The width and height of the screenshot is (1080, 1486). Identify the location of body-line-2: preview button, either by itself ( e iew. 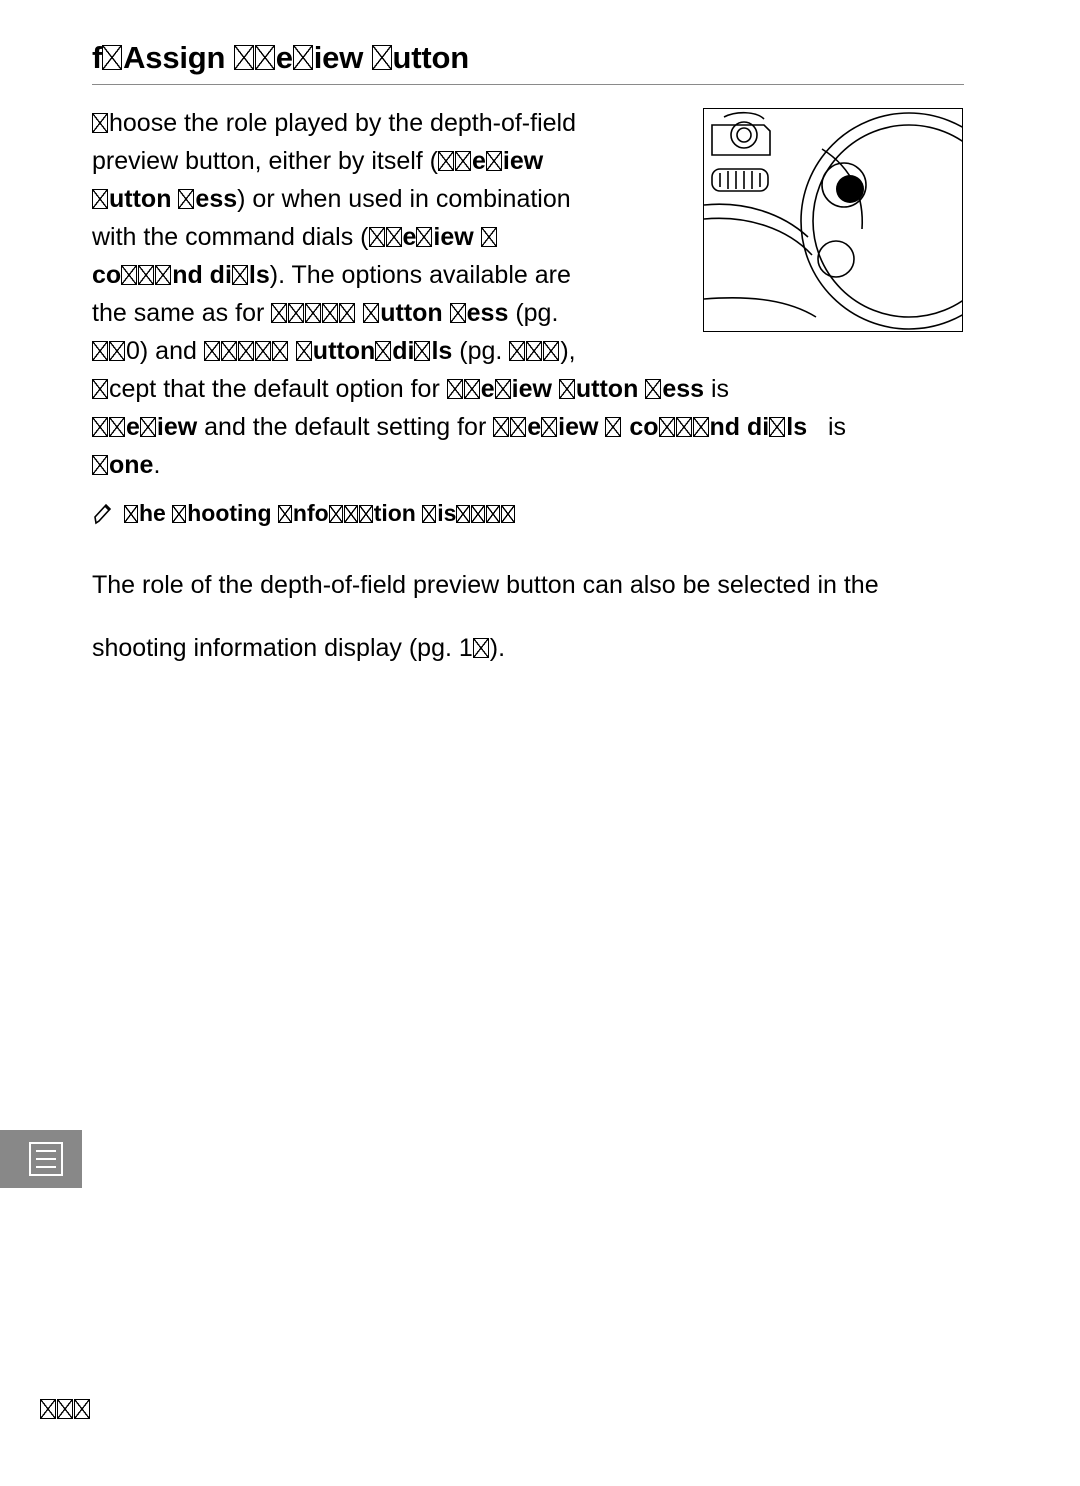
(392, 161).